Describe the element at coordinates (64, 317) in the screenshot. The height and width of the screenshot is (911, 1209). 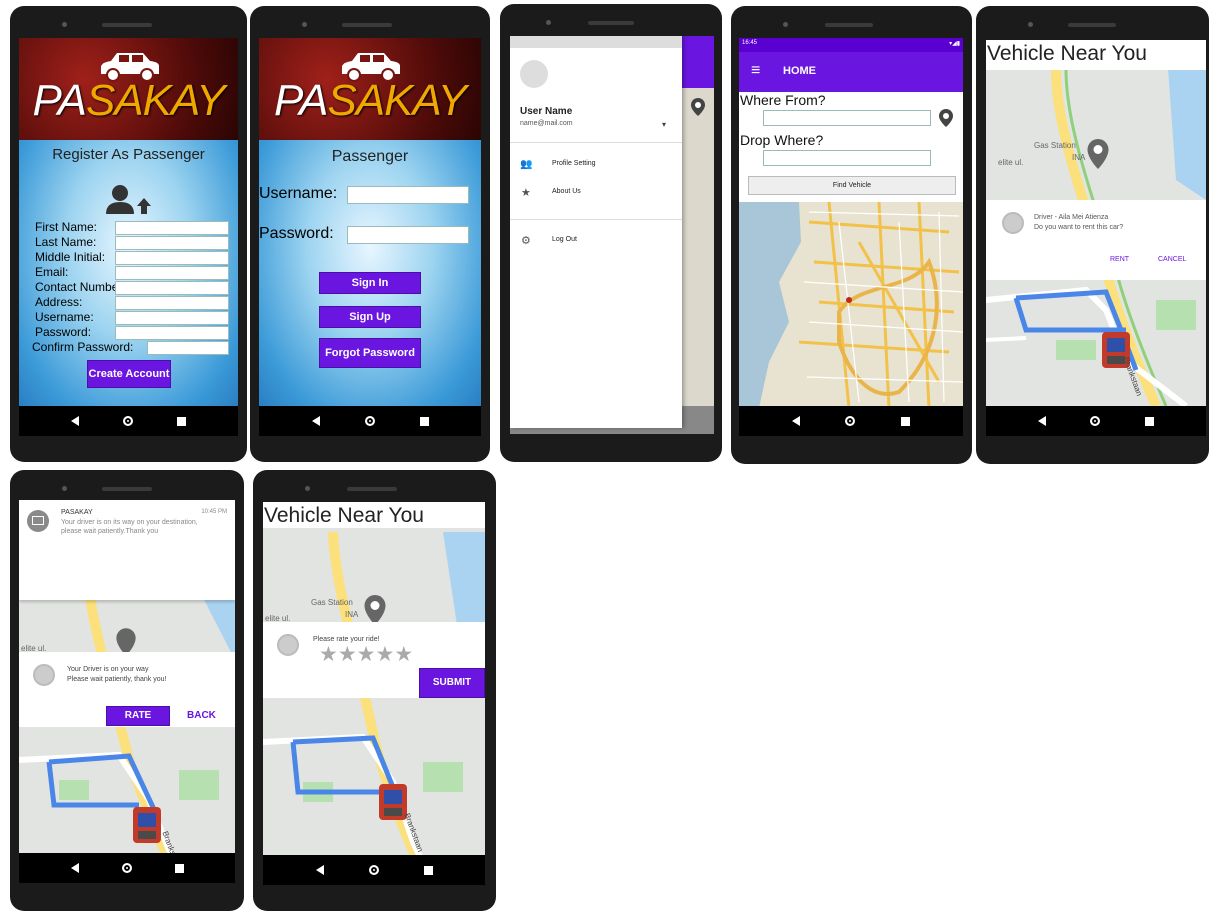
I see `register-field-label: Username:` at that location.